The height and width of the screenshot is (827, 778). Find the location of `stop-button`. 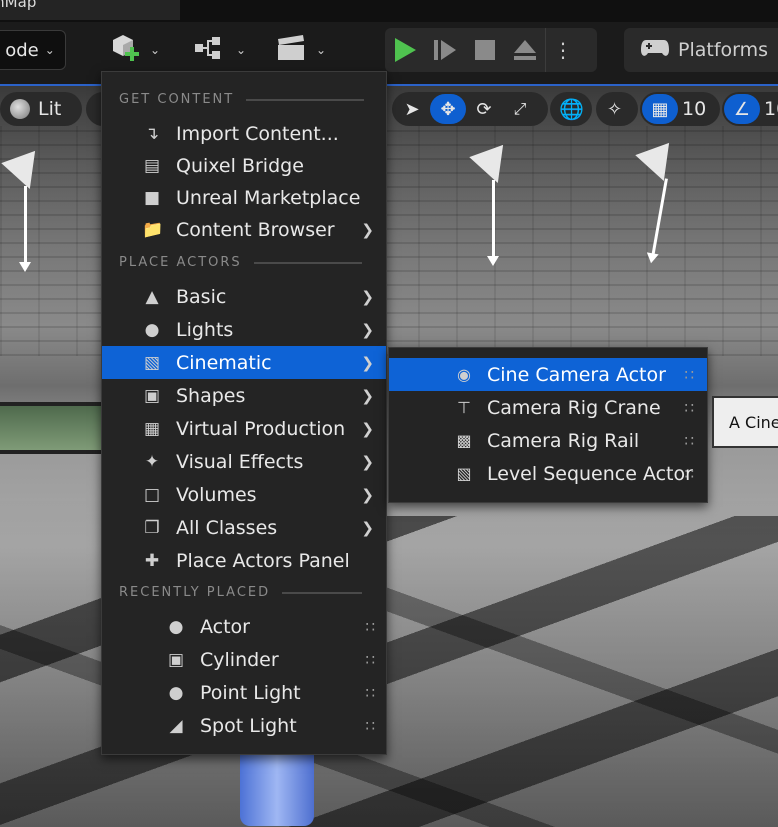

stop-button is located at coordinates (485, 50).